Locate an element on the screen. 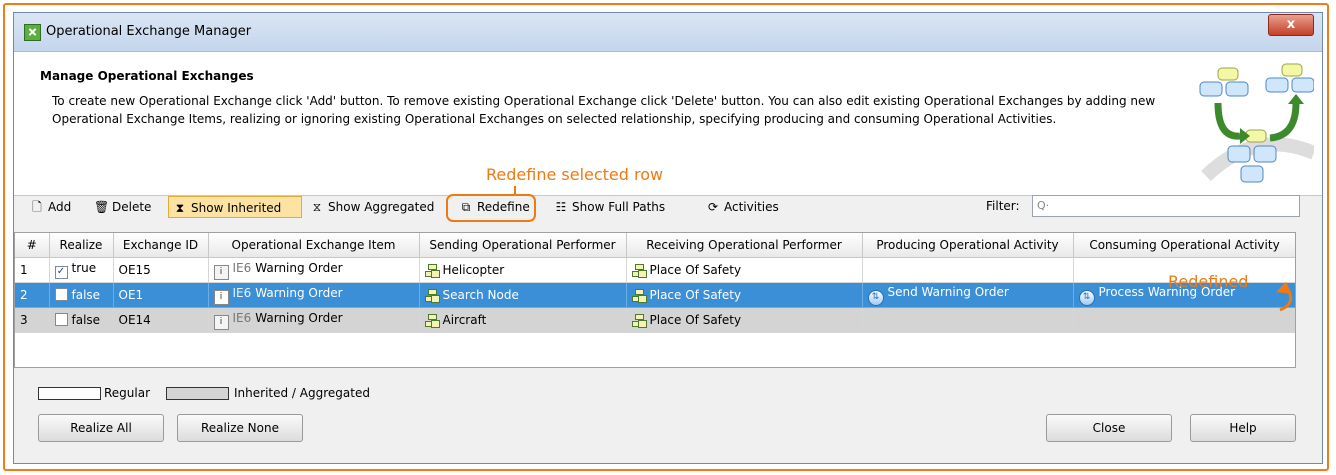 This screenshot has width=1336, height=475. row-number: 3 is located at coordinates (32, 320).